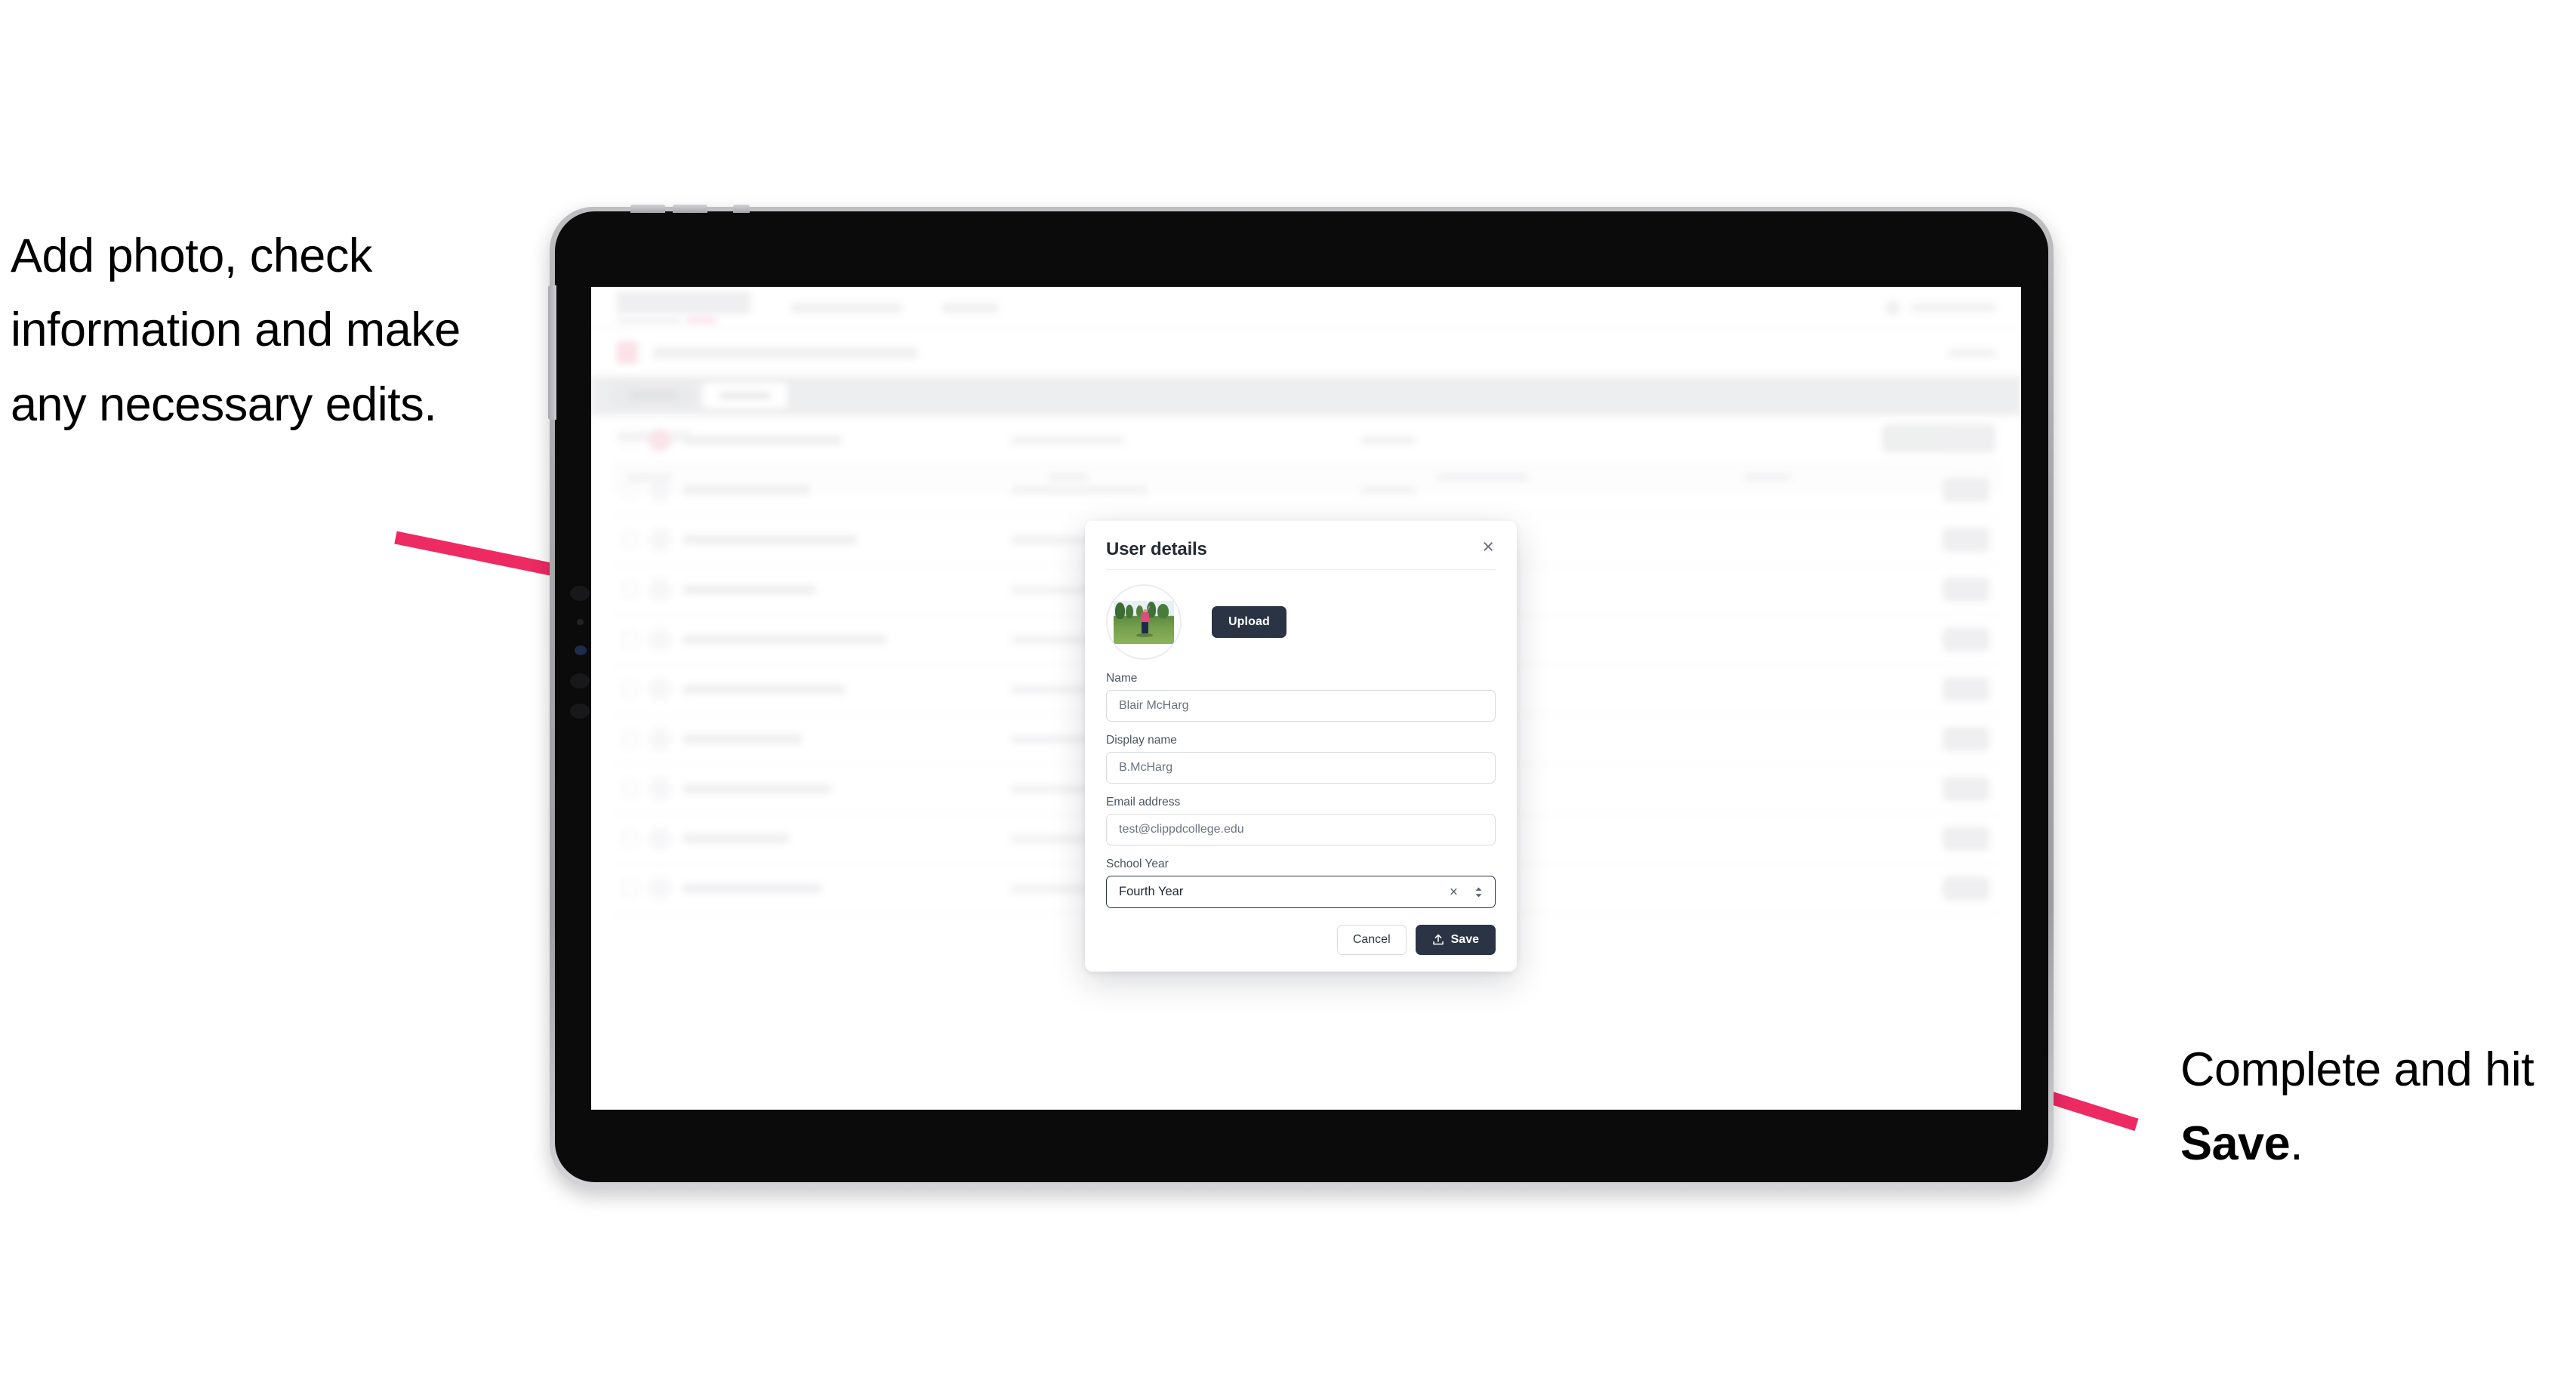  I want to click on field-display-name: Display name, so click(1301, 759).